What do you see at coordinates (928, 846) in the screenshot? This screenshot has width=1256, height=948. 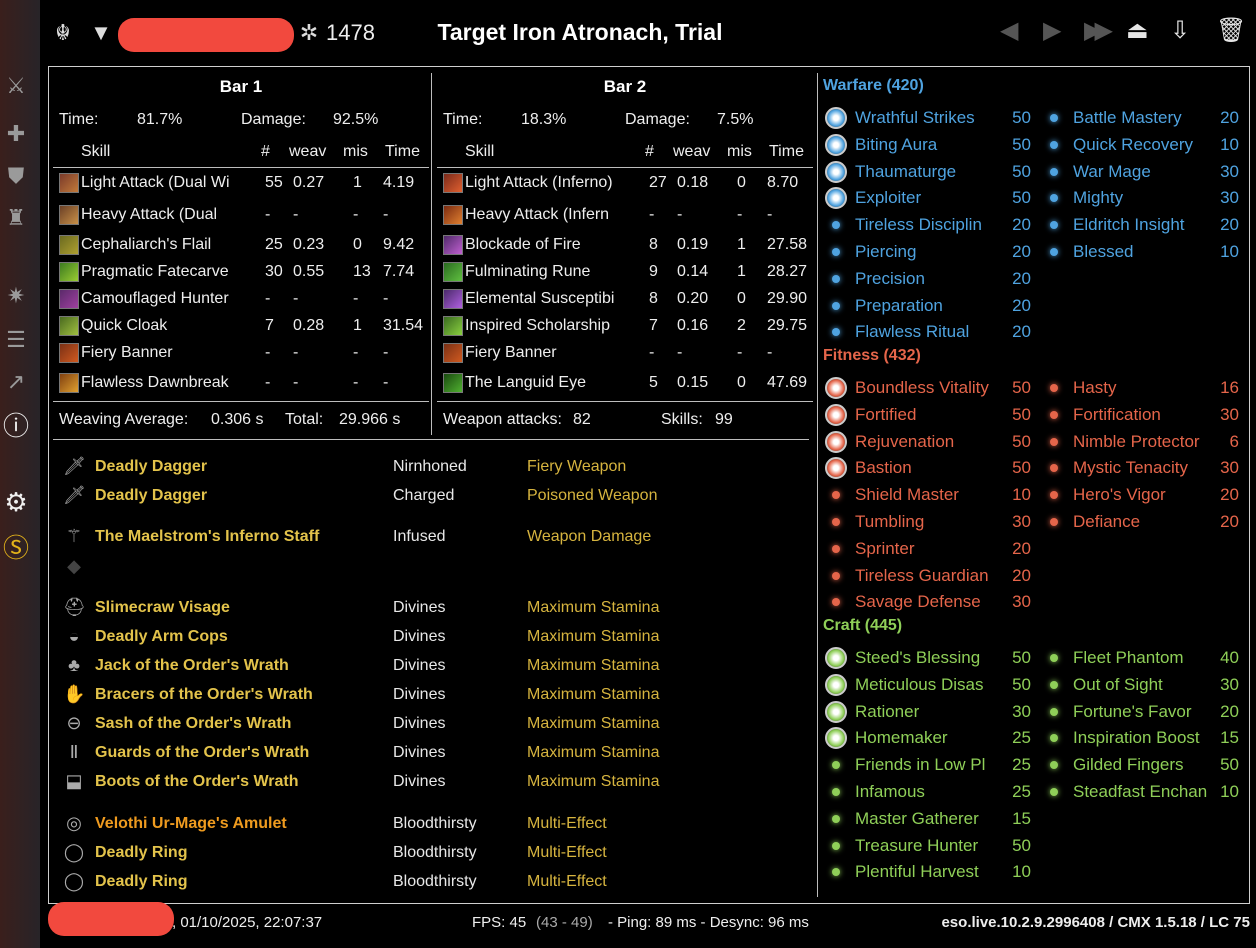 I see `cp-star: Treasure Hunter 50` at bounding box center [928, 846].